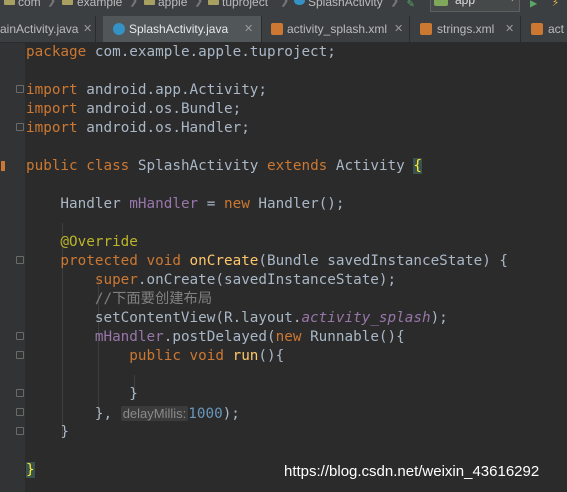  I want to click on parameter-hint: delayMillis:, so click(154, 413).